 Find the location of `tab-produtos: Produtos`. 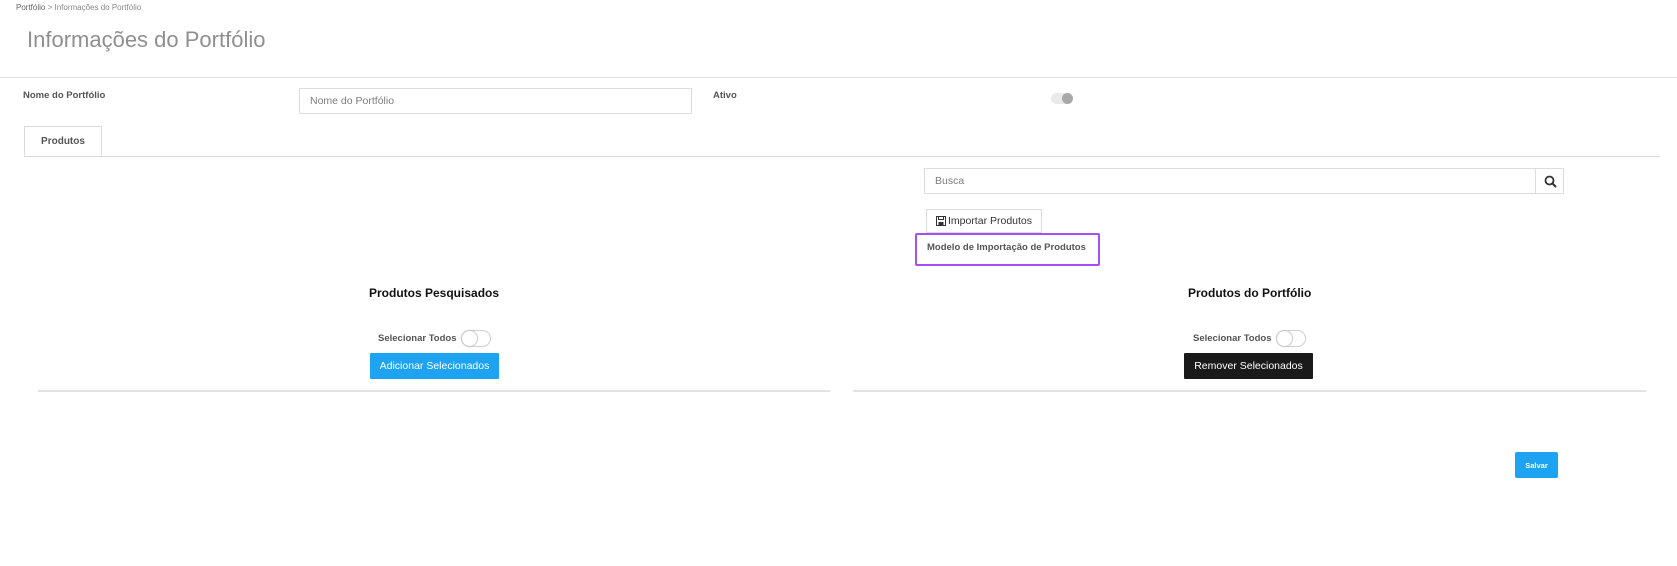

tab-produtos: Produtos is located at coordinates (63, 141).